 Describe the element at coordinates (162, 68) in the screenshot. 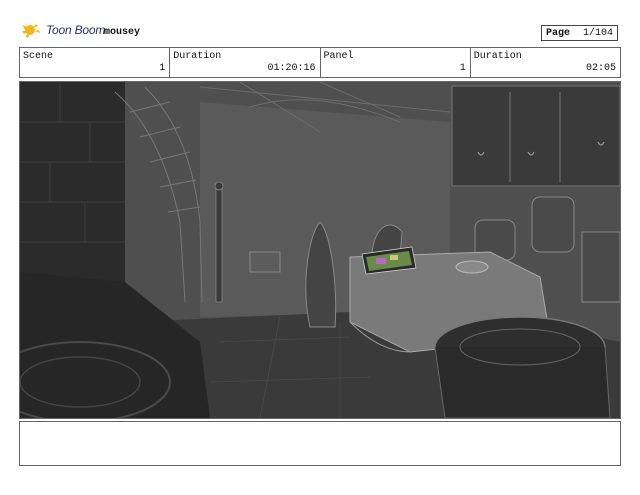

I see `scene-value: 1` at that location.